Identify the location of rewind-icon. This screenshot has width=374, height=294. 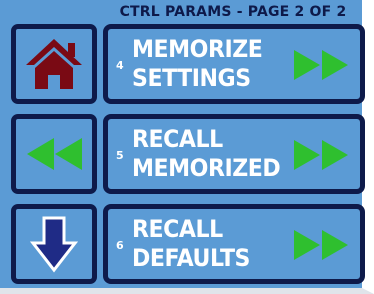
(54, 154).